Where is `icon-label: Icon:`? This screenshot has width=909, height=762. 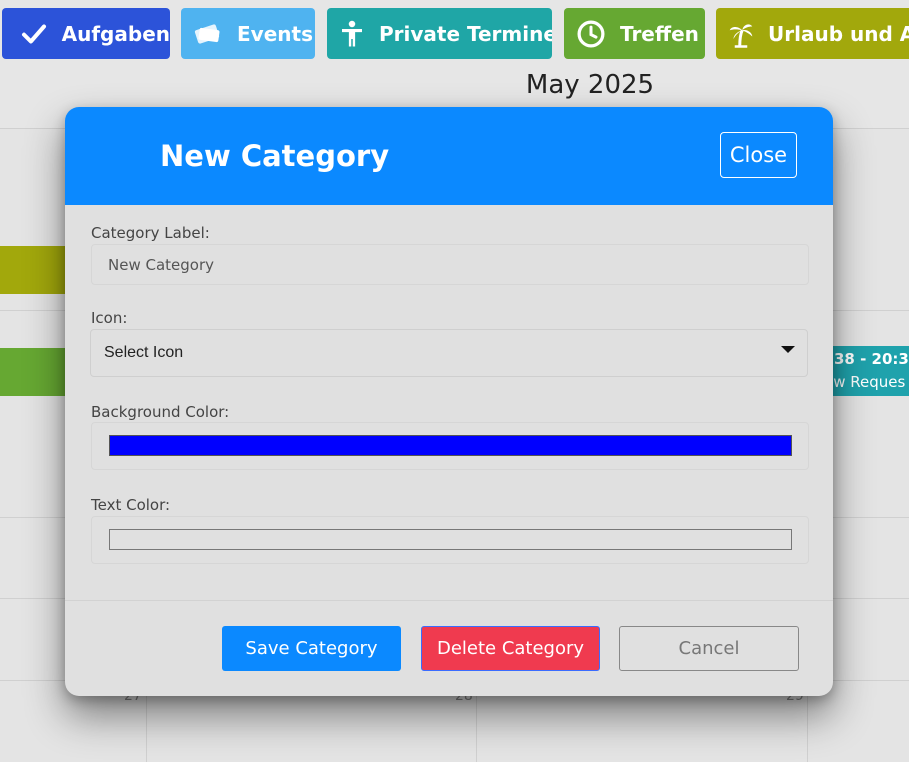 icon-label: Icon: is located at coordinates (109, 318).